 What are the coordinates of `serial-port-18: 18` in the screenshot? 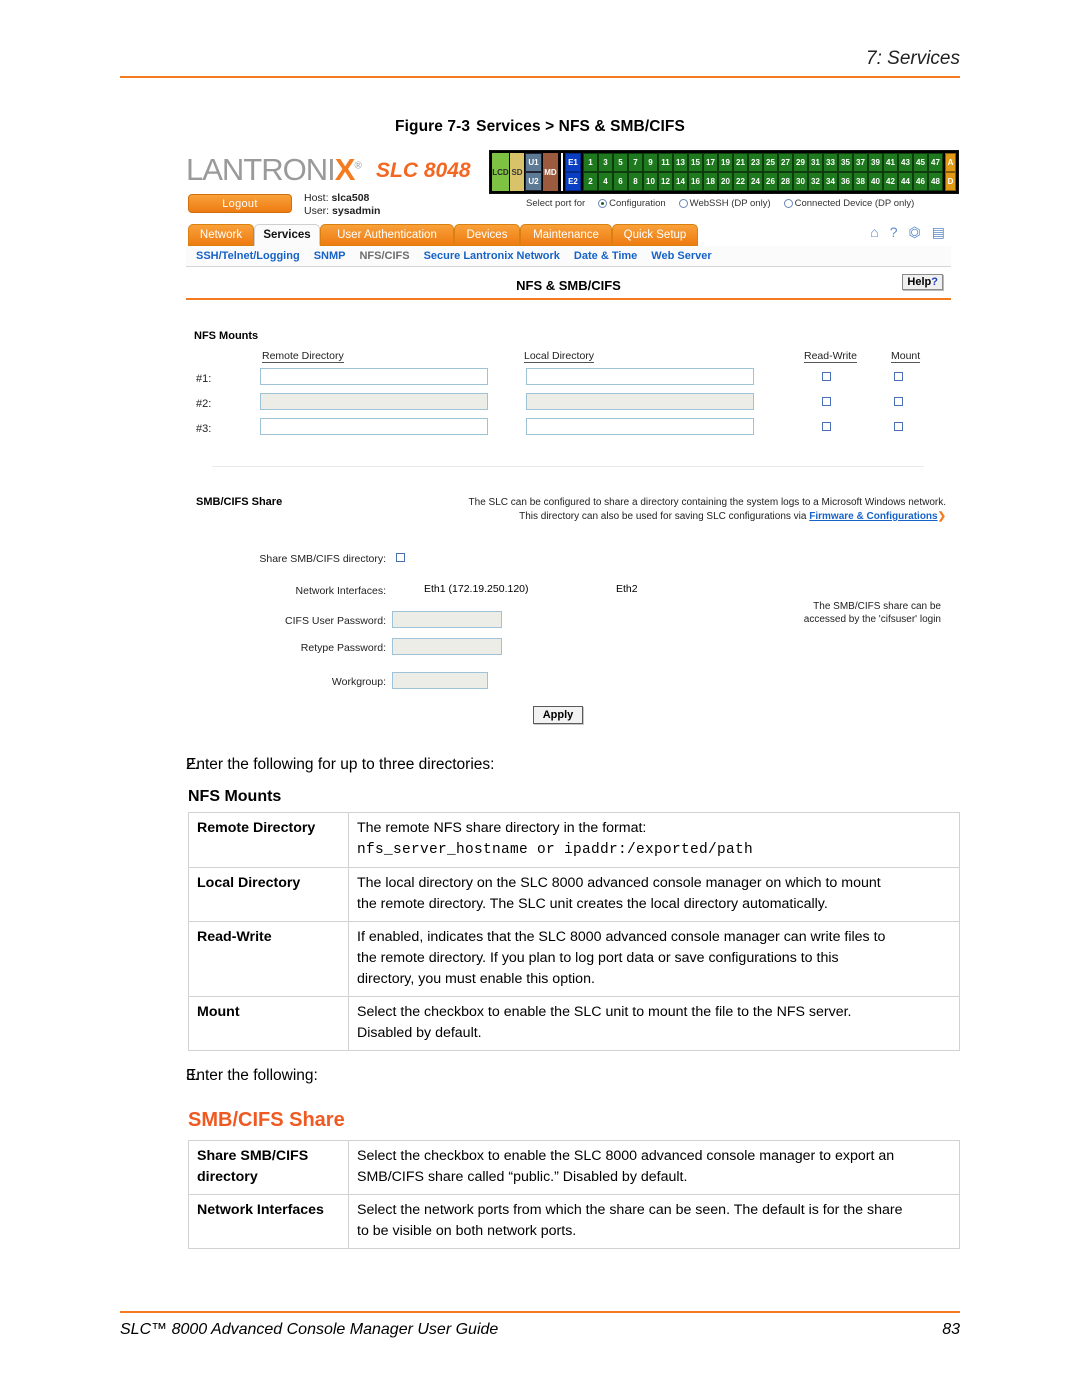 It's located at (710, 181).